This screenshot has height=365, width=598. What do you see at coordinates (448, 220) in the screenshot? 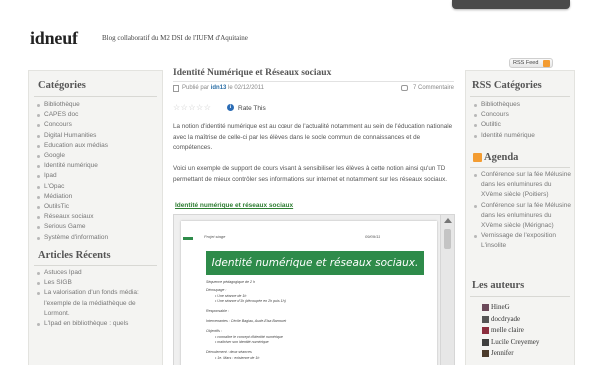
I see `scroll-up-icon` at bounding box center [448, 220].